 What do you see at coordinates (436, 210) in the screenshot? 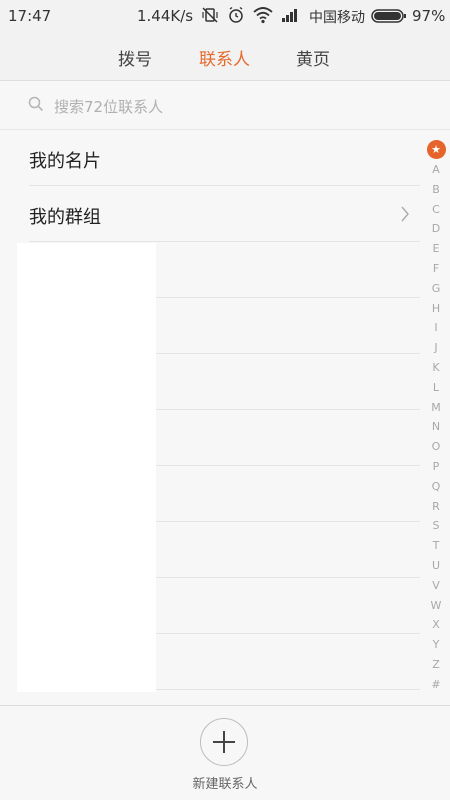
I see `index-letter: C` at bounding box center [436, 210].